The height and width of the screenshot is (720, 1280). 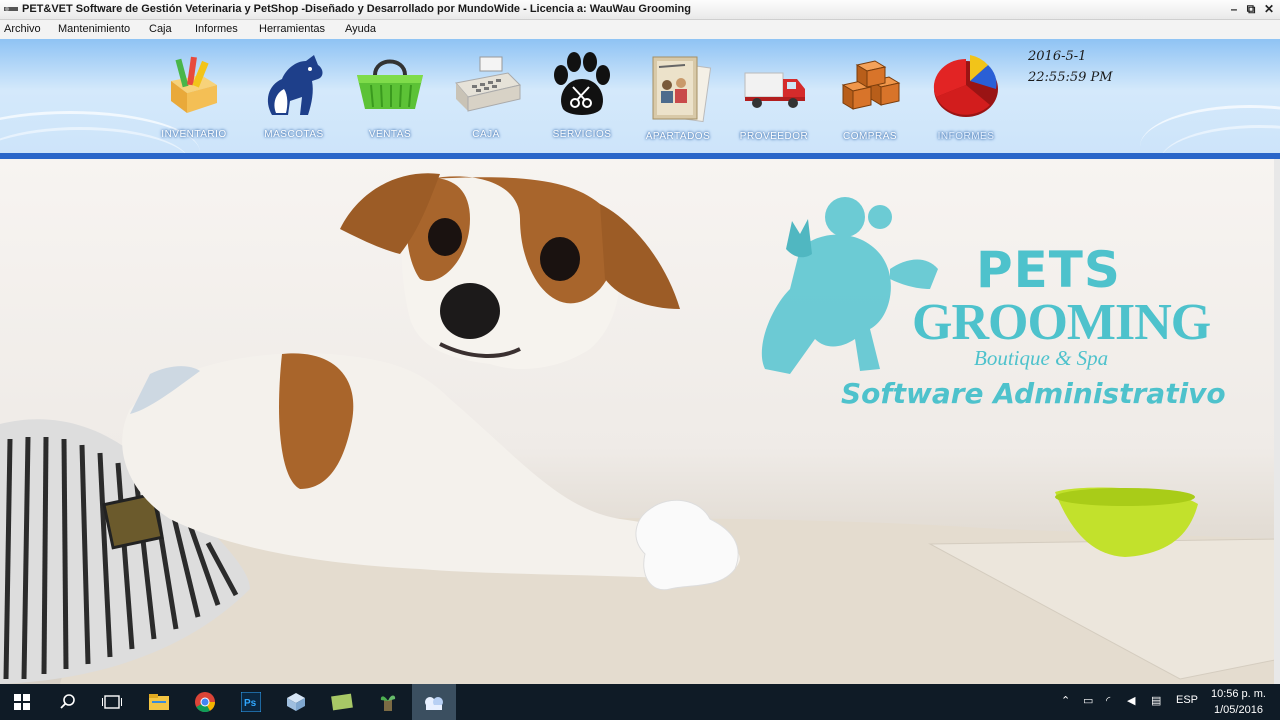 I want to click on search-button, so click(x=68, y=702).